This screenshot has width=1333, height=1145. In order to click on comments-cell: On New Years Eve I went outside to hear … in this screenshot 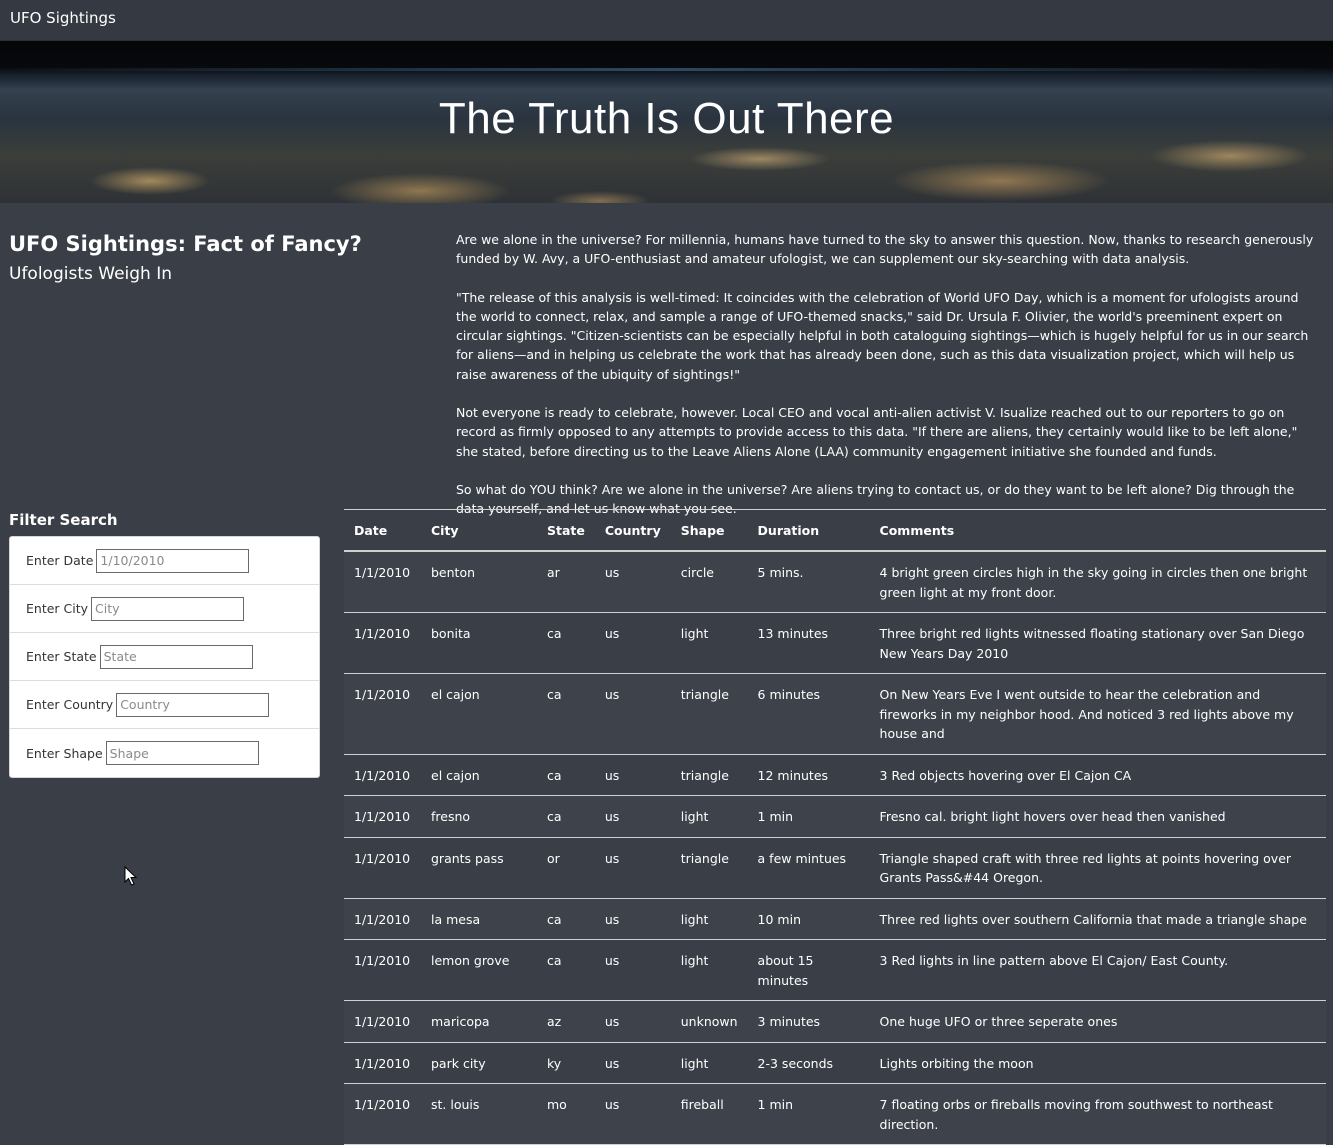, I will do `click(1097, 714)`.